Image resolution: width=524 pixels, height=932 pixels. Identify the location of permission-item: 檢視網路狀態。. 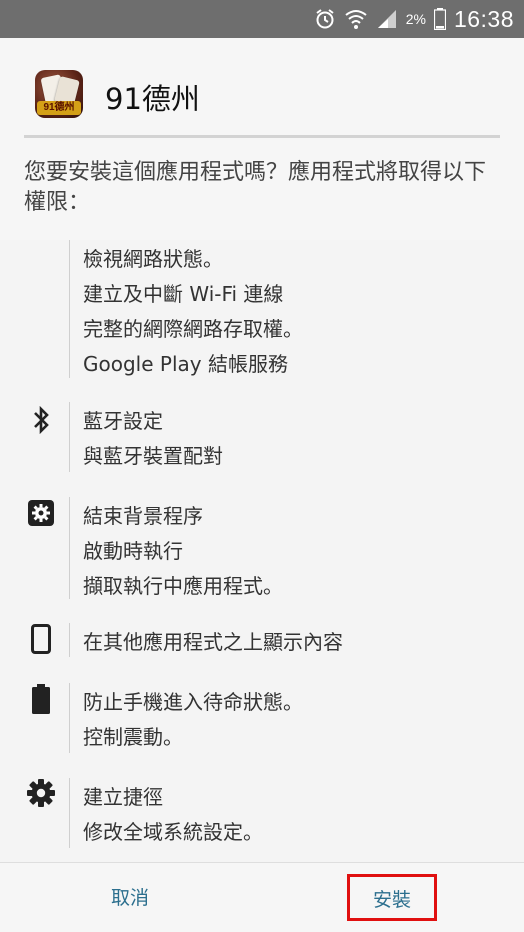
(153, 259).